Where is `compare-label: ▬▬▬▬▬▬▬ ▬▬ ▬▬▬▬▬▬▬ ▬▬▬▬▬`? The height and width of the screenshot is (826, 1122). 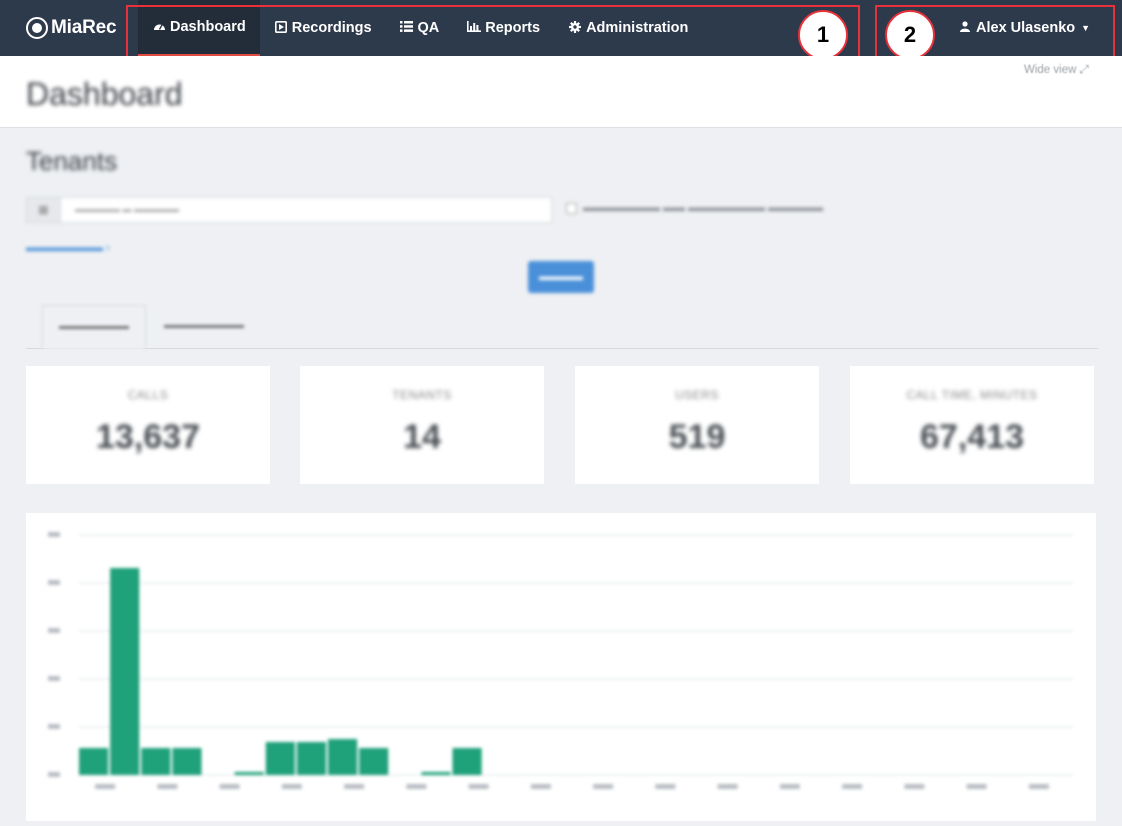 compare-label: ▬▬▬▬▬▬▬ ▬▬ ▬▬▬▬▬▬▬ ▬▬▬▬▬ is located at coordinates (703, 208).